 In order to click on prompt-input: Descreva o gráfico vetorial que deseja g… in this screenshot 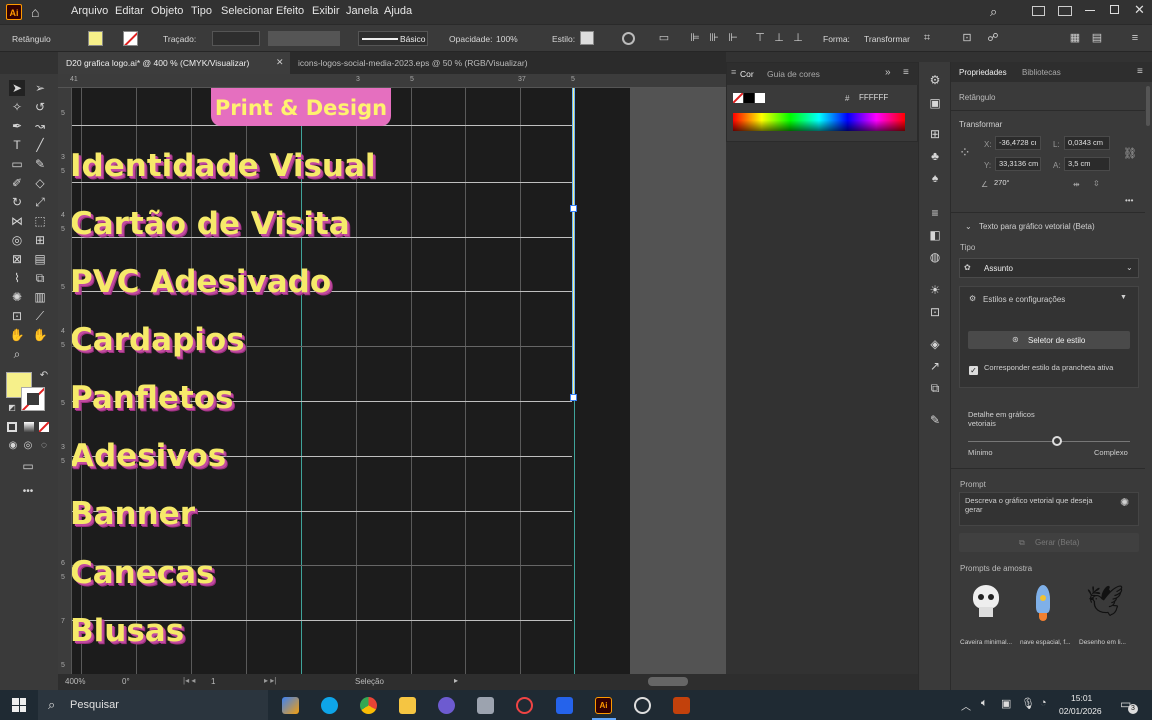, I will do `click(1049, 509)`.